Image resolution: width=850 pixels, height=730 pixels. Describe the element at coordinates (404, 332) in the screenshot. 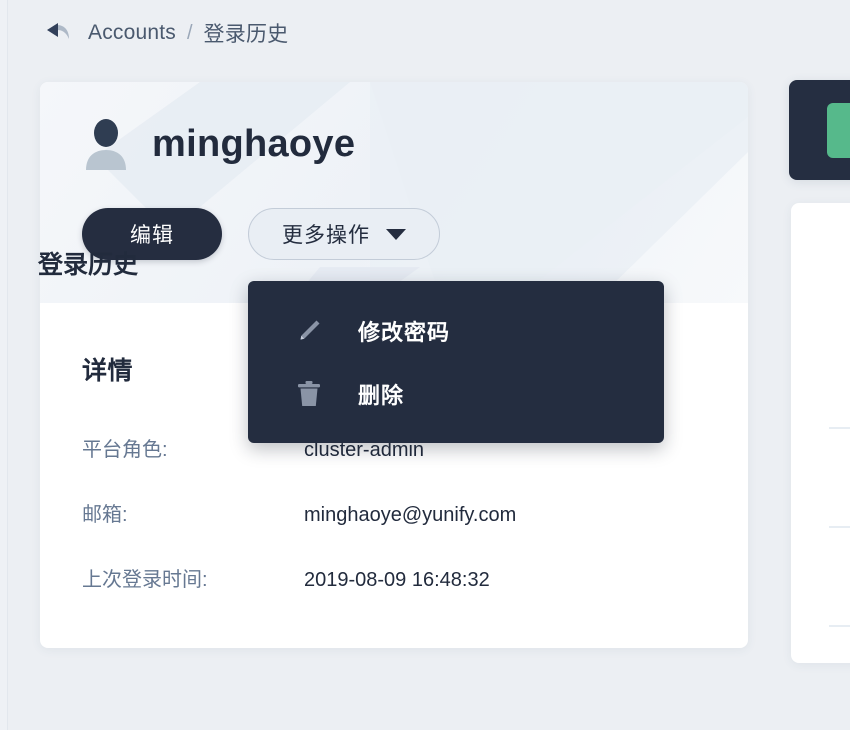

I see `menu-item-label: 修改密码` at that location.